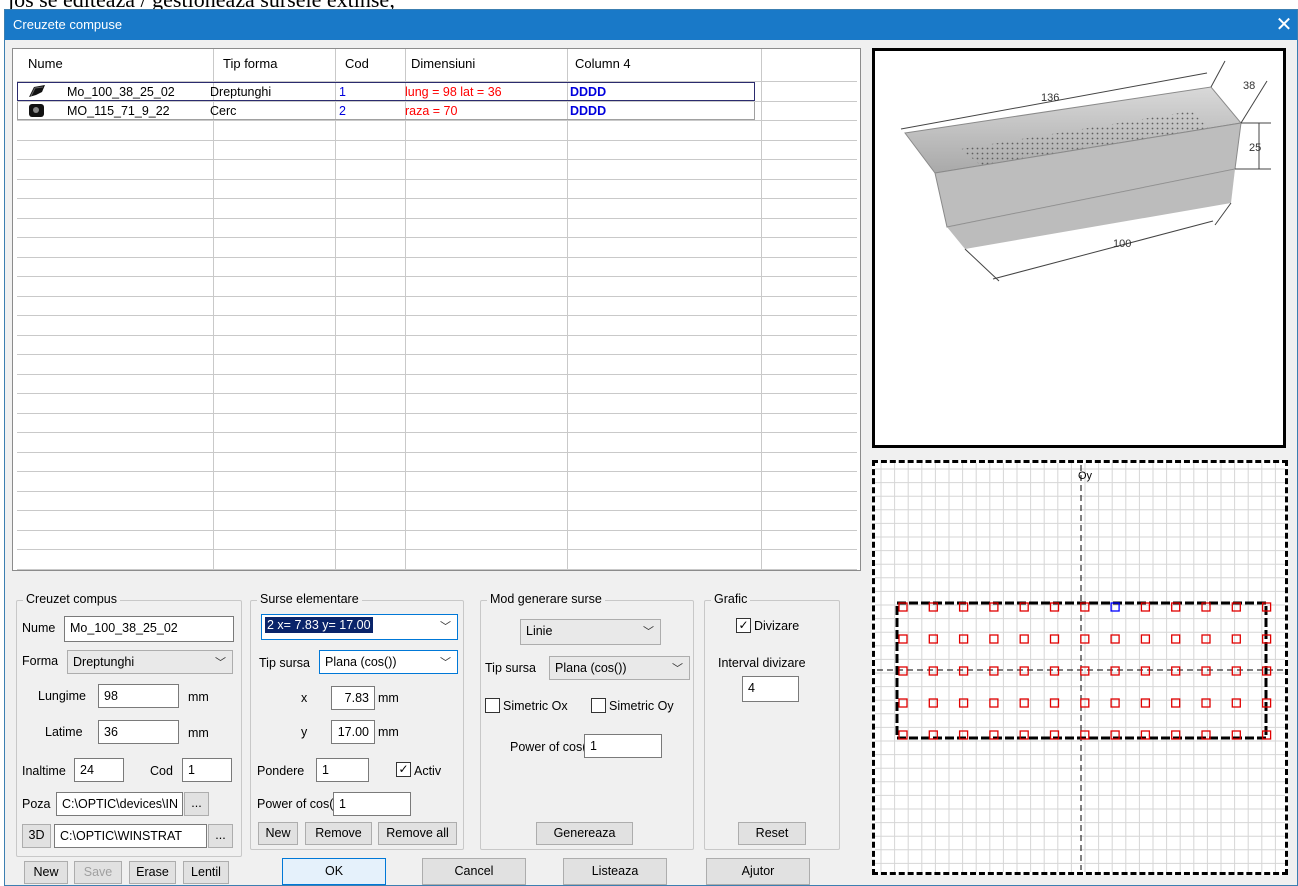 This screenshot has height=886, width=1298. What do you see at coordinates (598, 705) in the screenshot?
I see `simetric-oy-checkbox` at bounding box center [598, 705].